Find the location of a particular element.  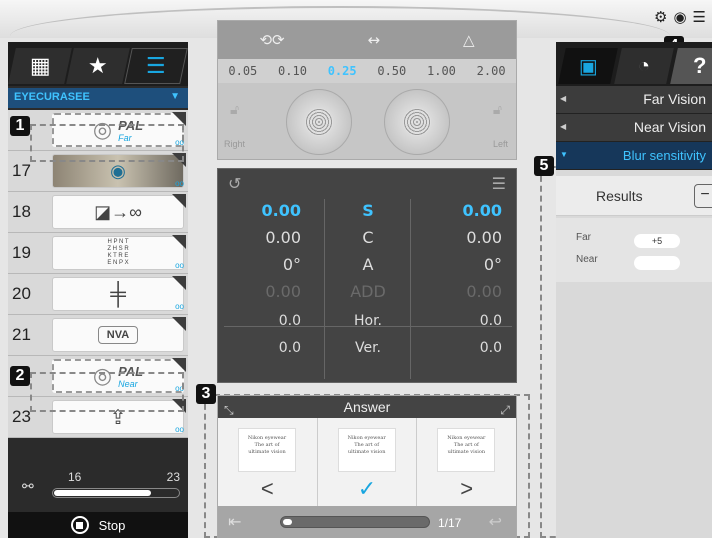

answer-choice-next: Nikon eyewear The art of ultimate vision > is located at coordinates (466, 462).